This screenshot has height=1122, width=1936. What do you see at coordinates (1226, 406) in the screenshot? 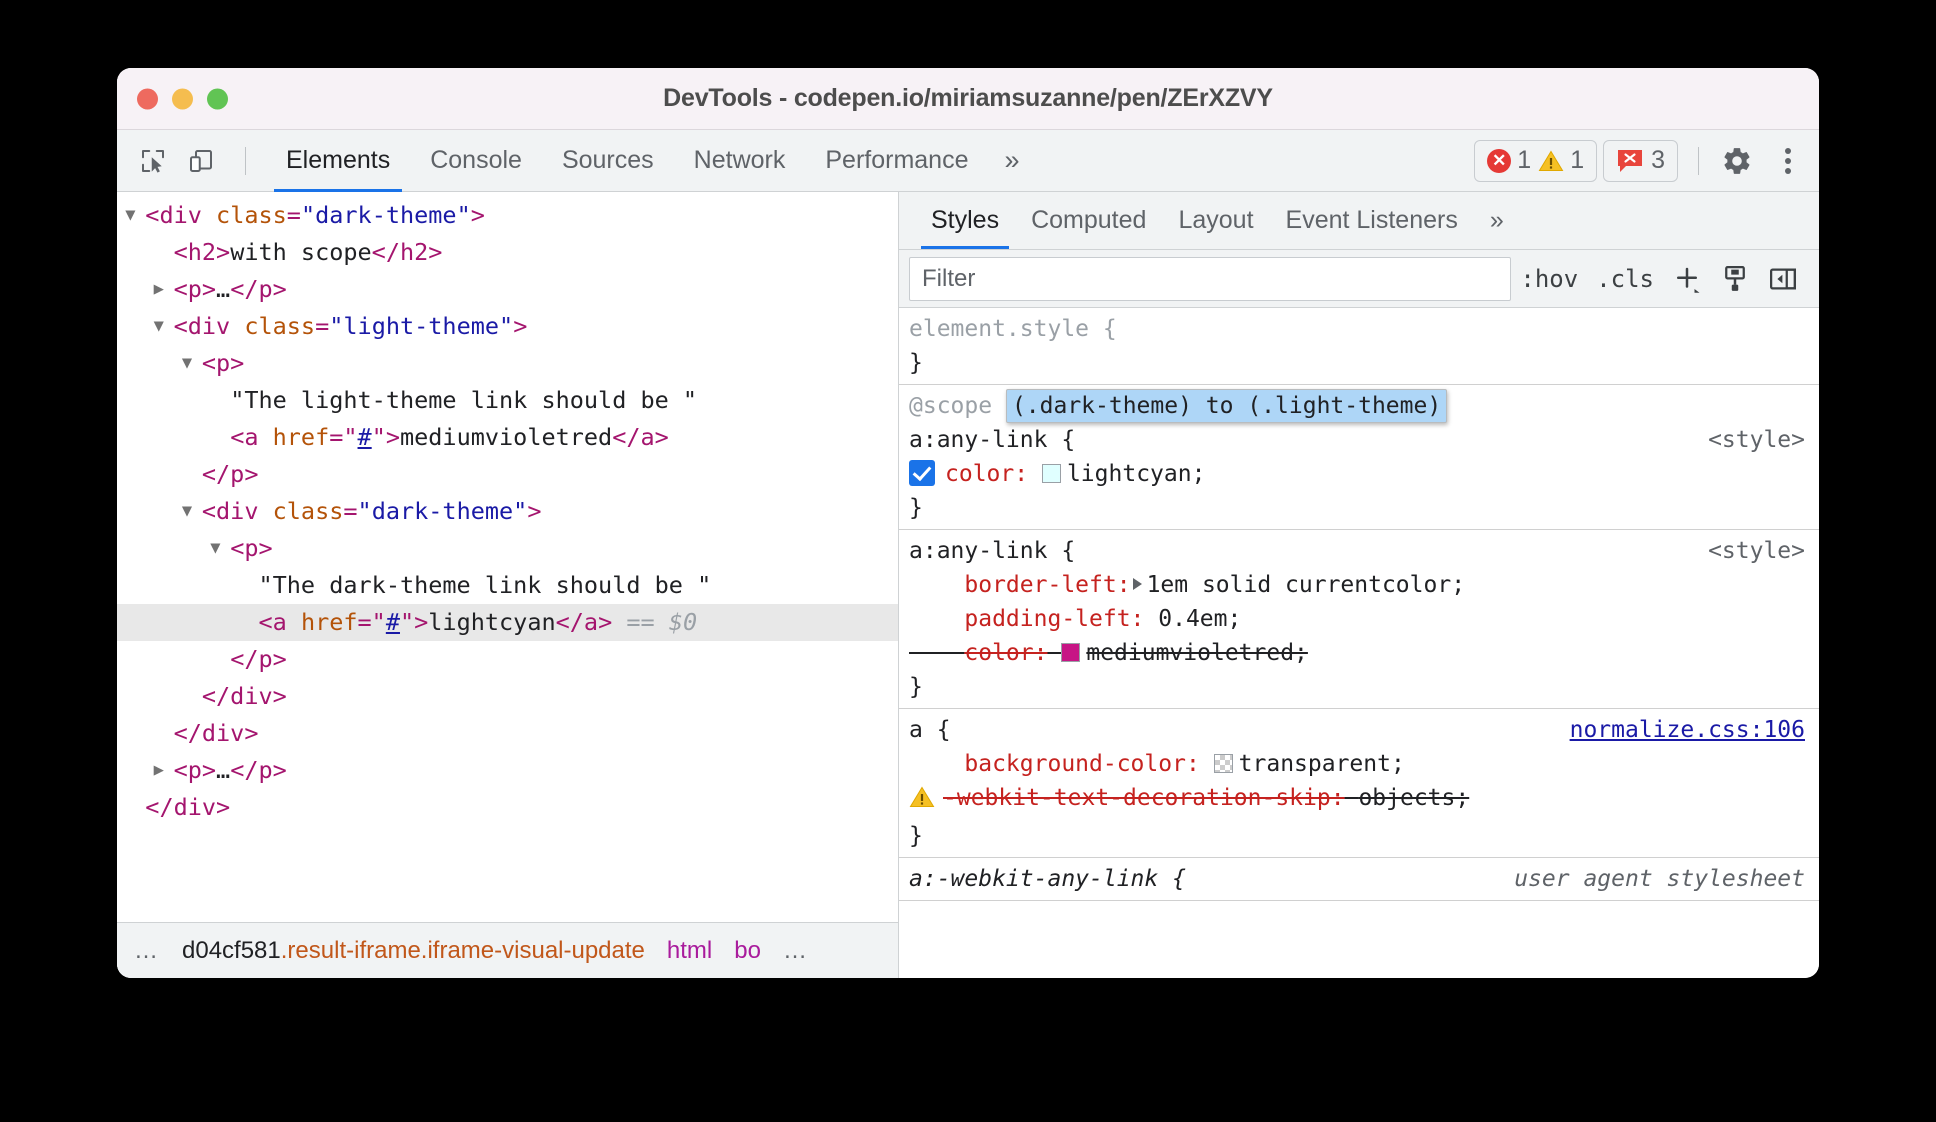
I see `scope-selector-highlight: (.dark-theme) to (.light-theme)` at bounding box center [1226, 406].